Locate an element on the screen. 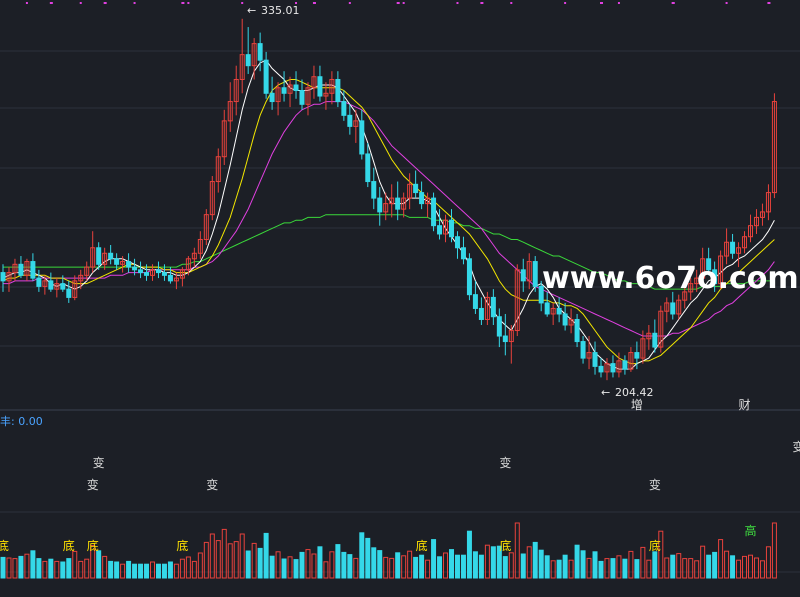  event-label: 财 is located at coordinates (745, 405).